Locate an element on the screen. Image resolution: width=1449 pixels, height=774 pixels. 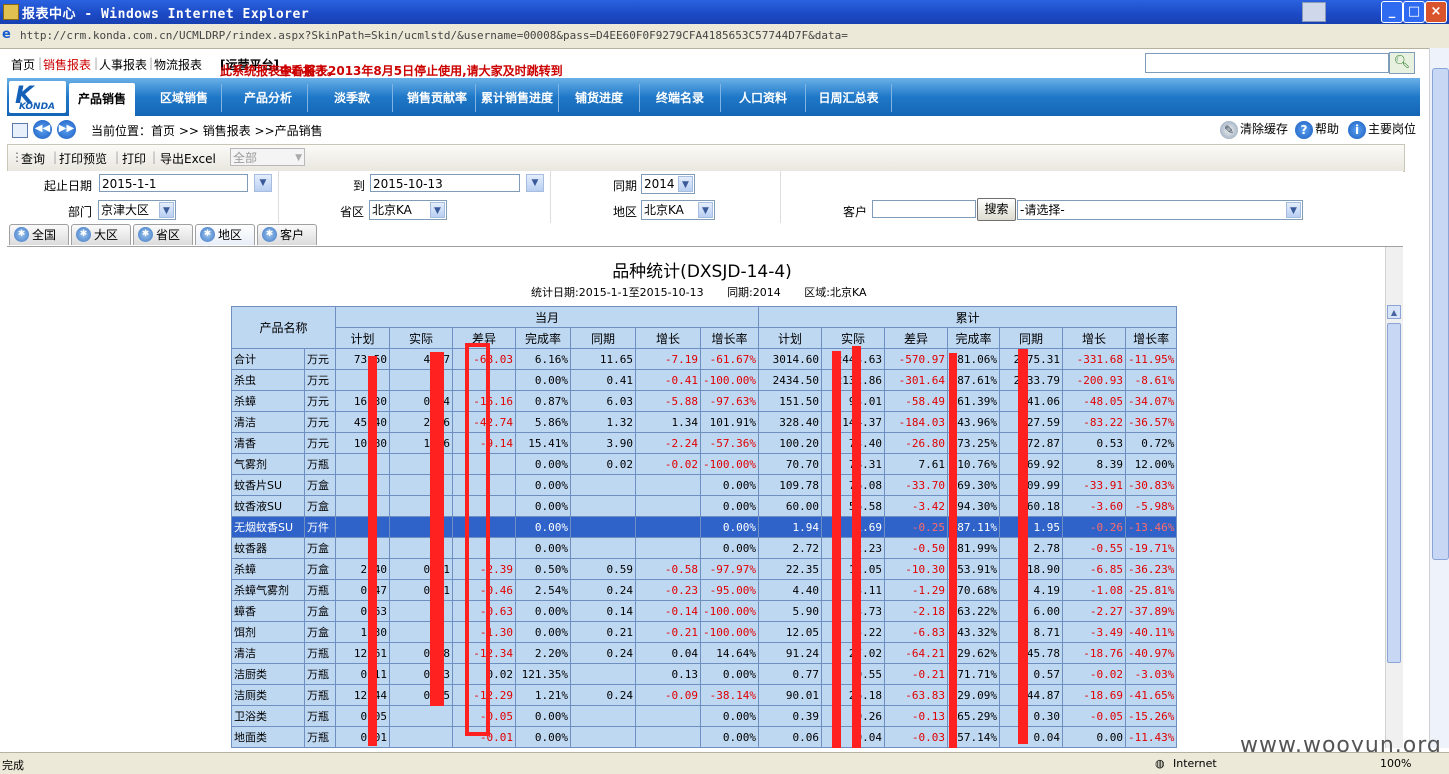
query-button: 查询 is located at coordinates (33, 158).